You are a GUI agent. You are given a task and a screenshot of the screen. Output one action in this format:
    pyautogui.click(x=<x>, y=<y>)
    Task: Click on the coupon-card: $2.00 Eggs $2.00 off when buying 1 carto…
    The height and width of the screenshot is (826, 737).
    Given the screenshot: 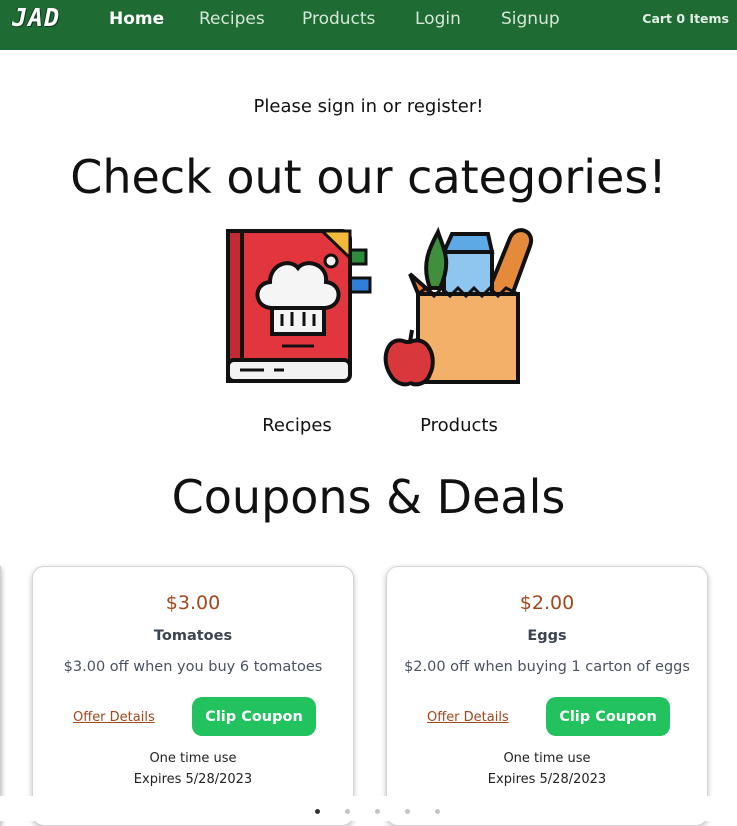 What is the action you would take?
    pyautogui.click(x=547, y=696)
    